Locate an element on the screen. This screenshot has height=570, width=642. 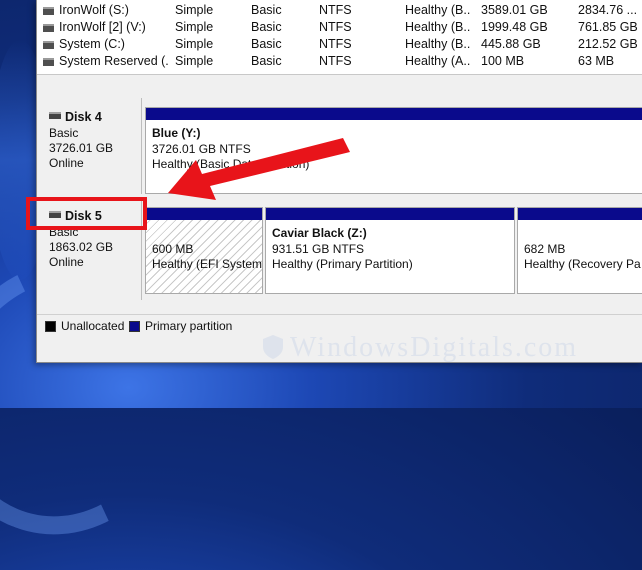
disk-5-status: Online is located at coordinates (66, 262).